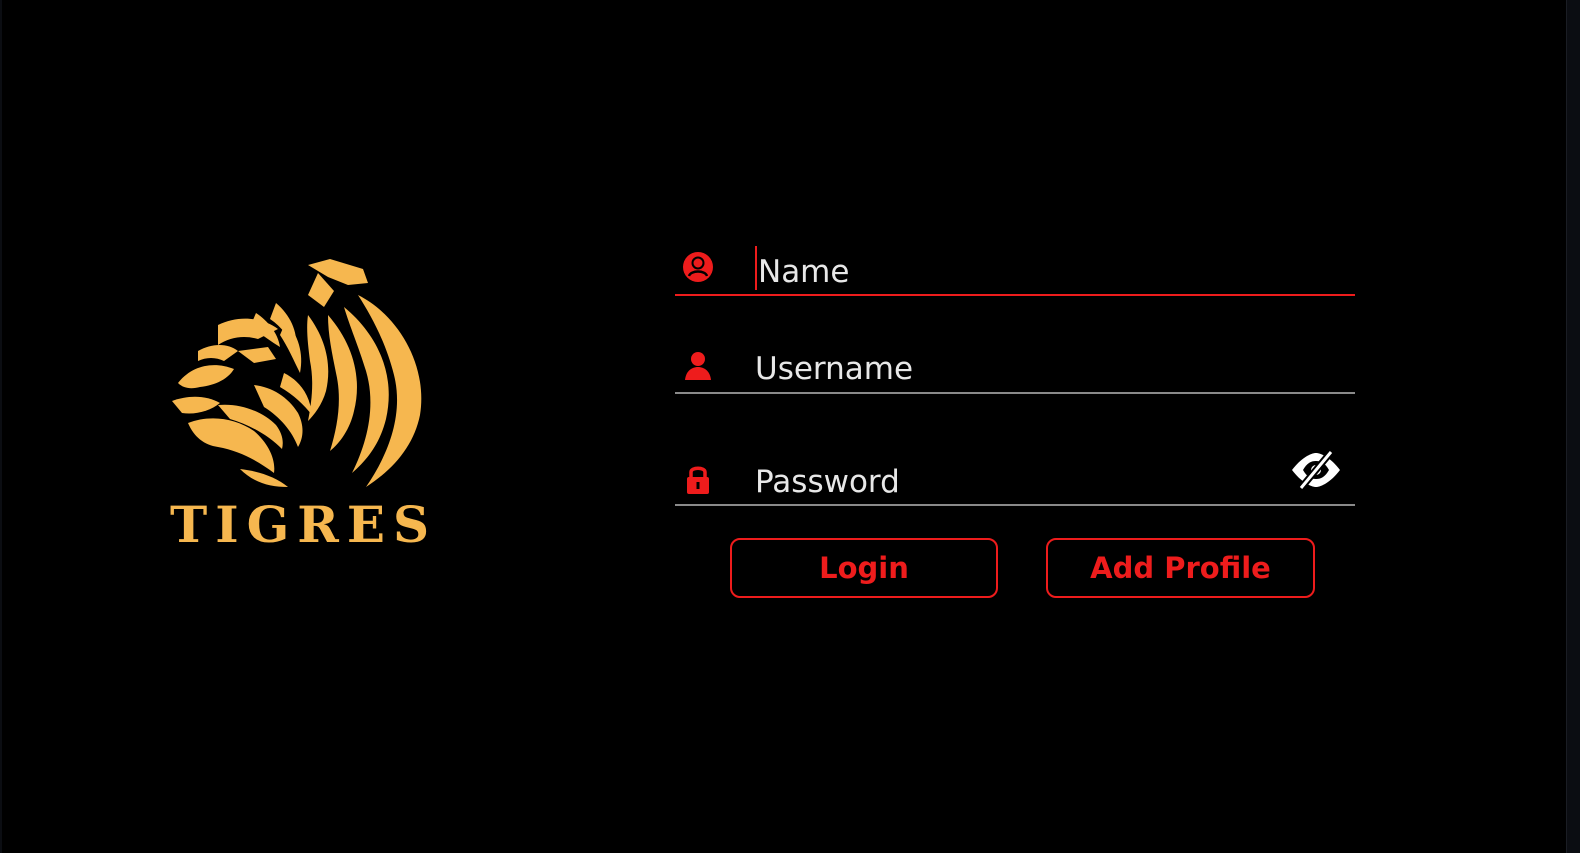 This screenshot has height=853, width=1580. What do you see at coordinates (1, 426) in the screenshot?
I see `window-edge-left` at bounding box center [1, 426].